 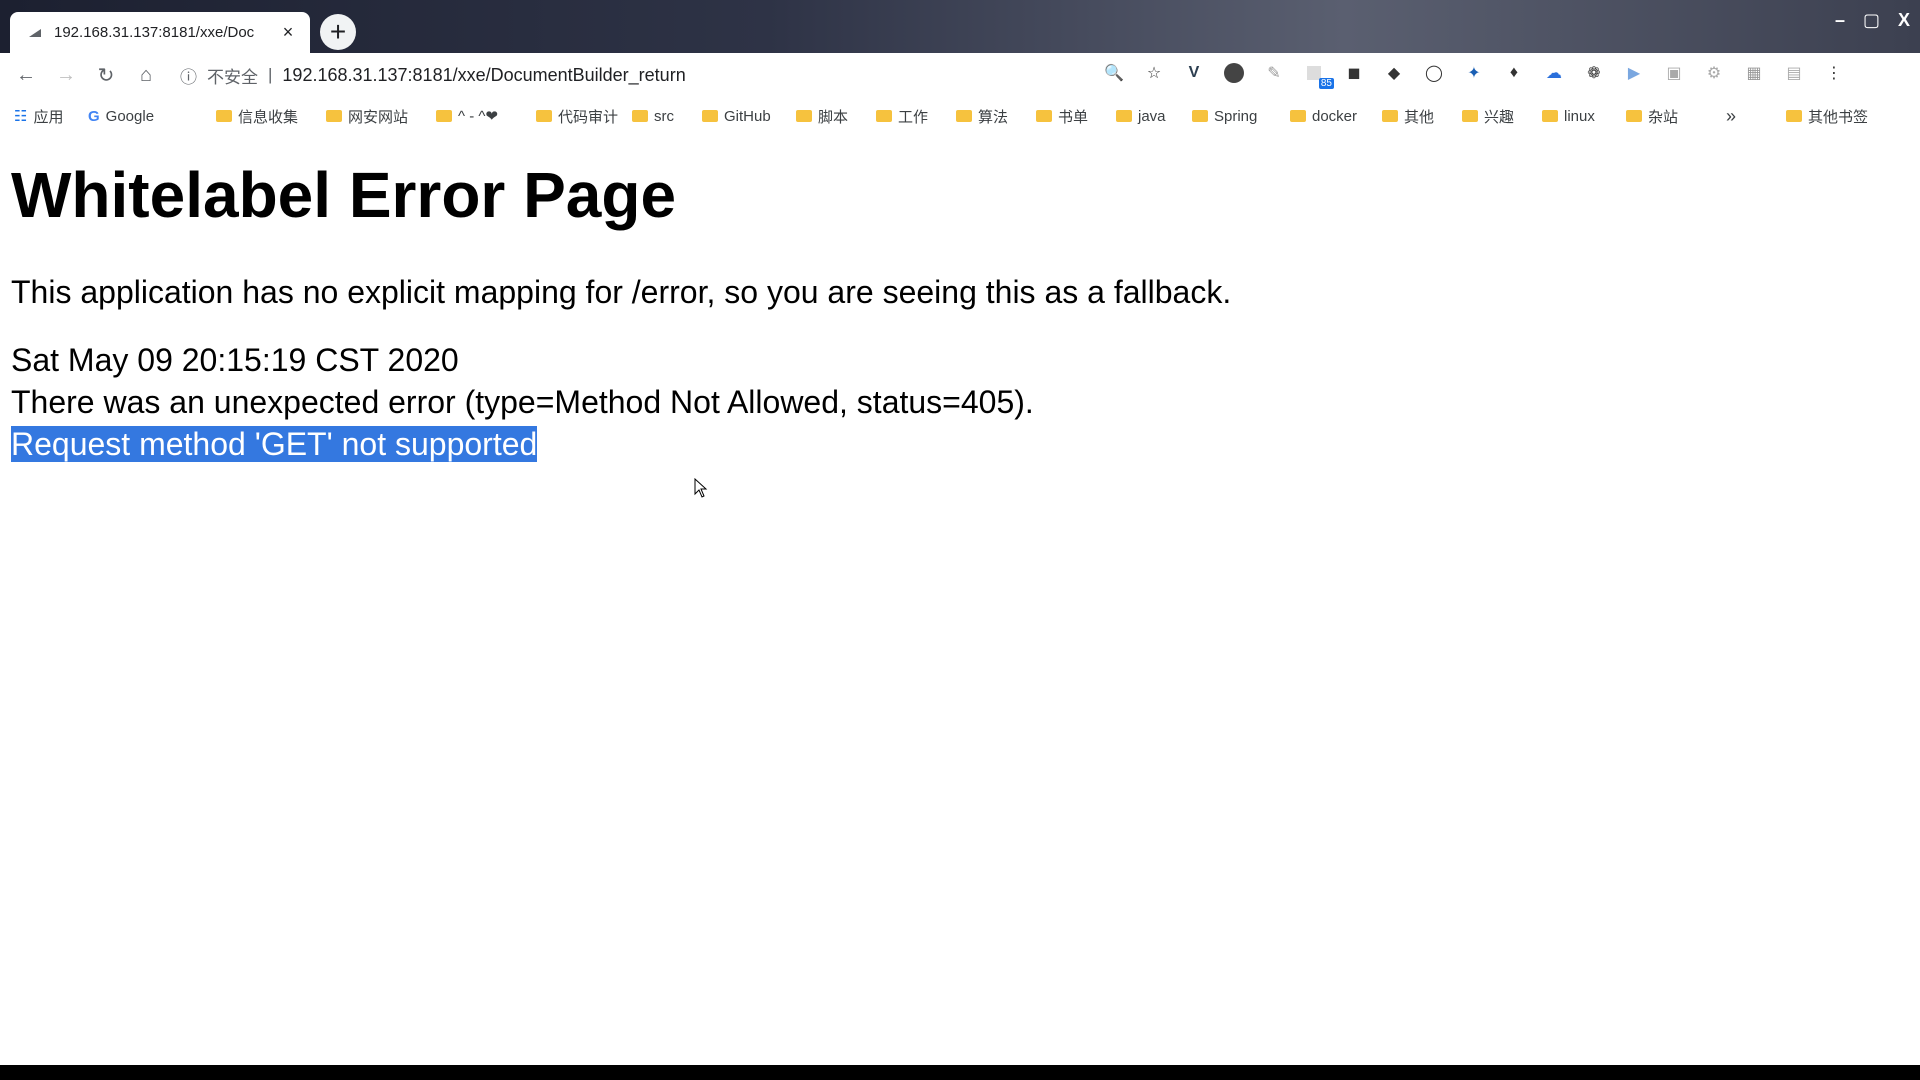 I want to click on new-tab-button: +, so click(x=338, y=32).